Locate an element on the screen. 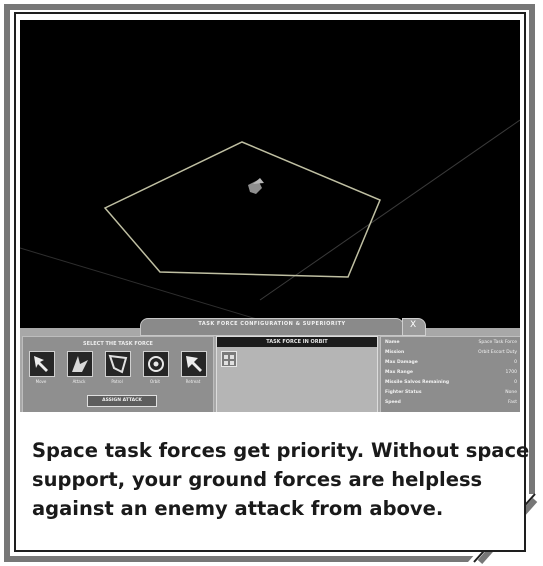  stat-row: Mission Orbit Escort Duty is located at coordinates (451, 354).